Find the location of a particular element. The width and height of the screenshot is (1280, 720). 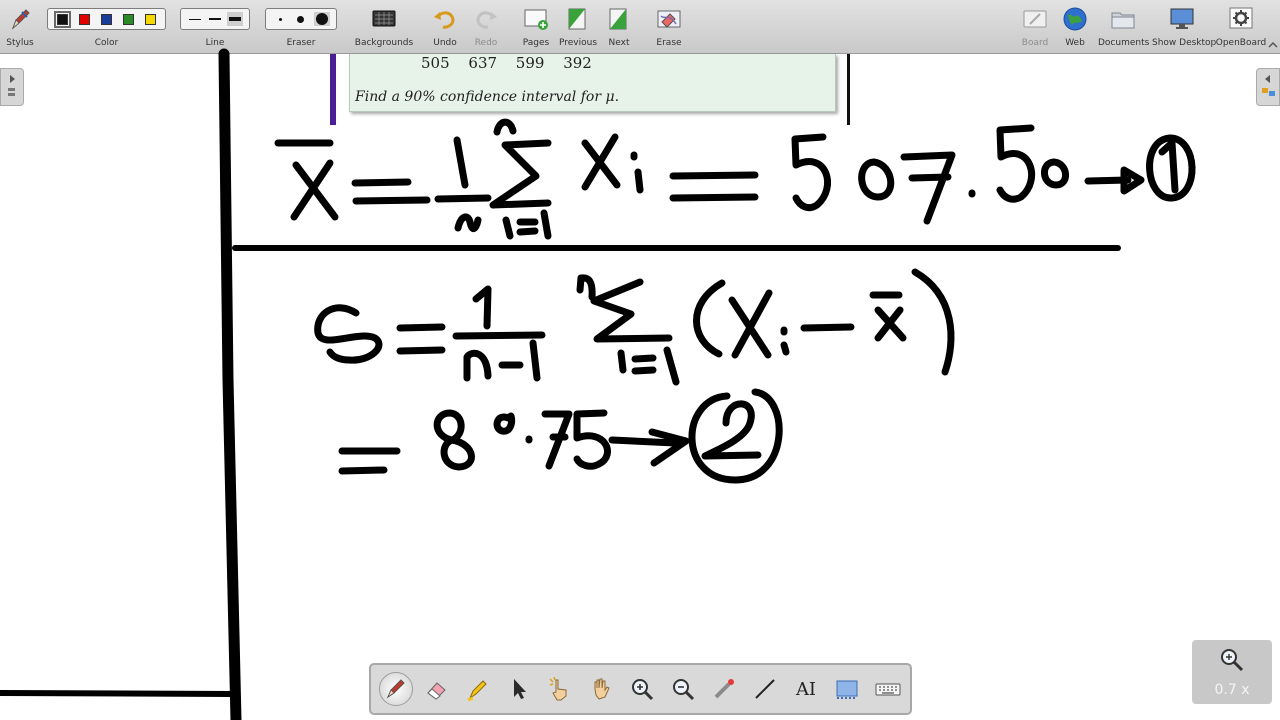

ink-bottom-left-line is located at coordinates (117, 693).